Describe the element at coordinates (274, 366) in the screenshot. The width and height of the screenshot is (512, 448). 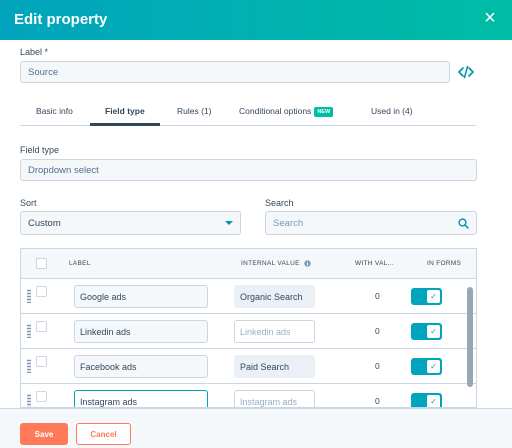
I see `internal-value-field: Paid Search` at that location.